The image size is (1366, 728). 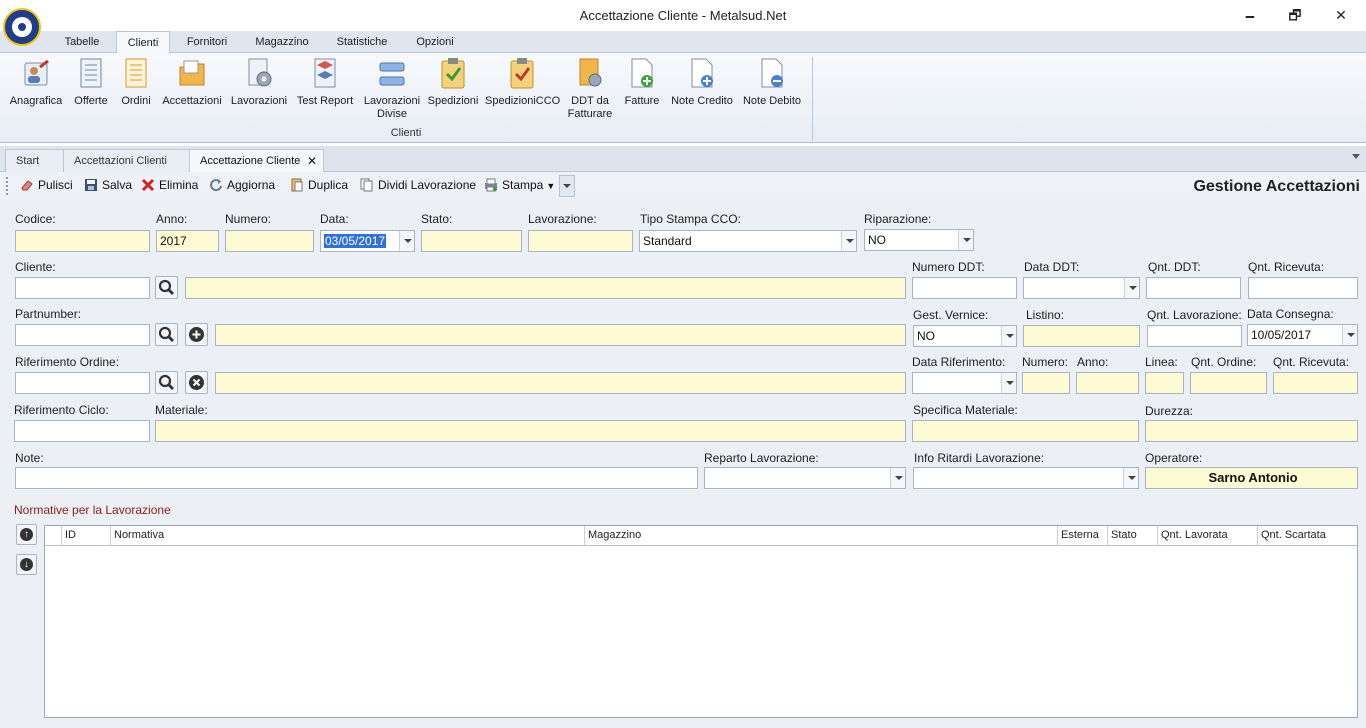 What do you see at coordinates (820, 536) in the screenshot?
I see `column-magazzino: Magazzino` at bounding box center [820, 536].